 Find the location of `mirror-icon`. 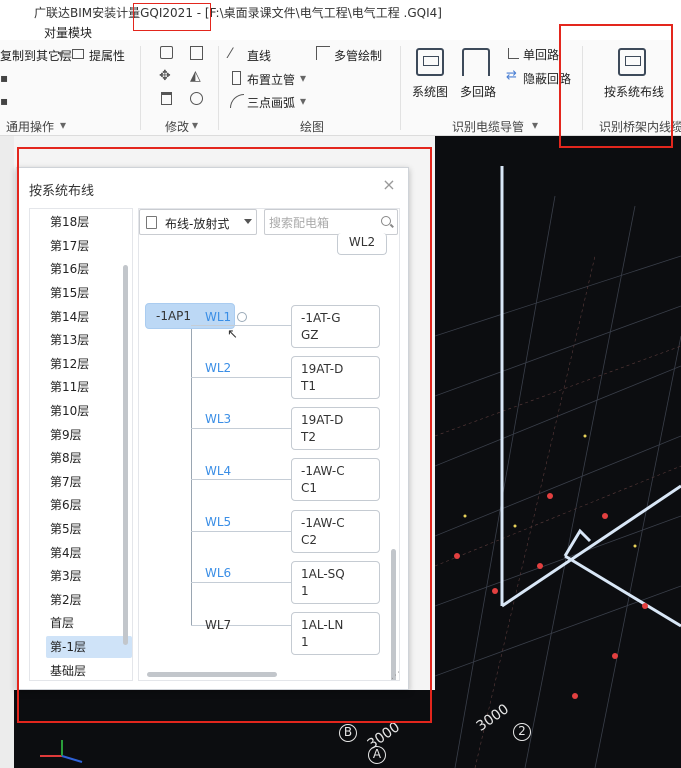

mirror-icon is located at coordinates (196, 53).